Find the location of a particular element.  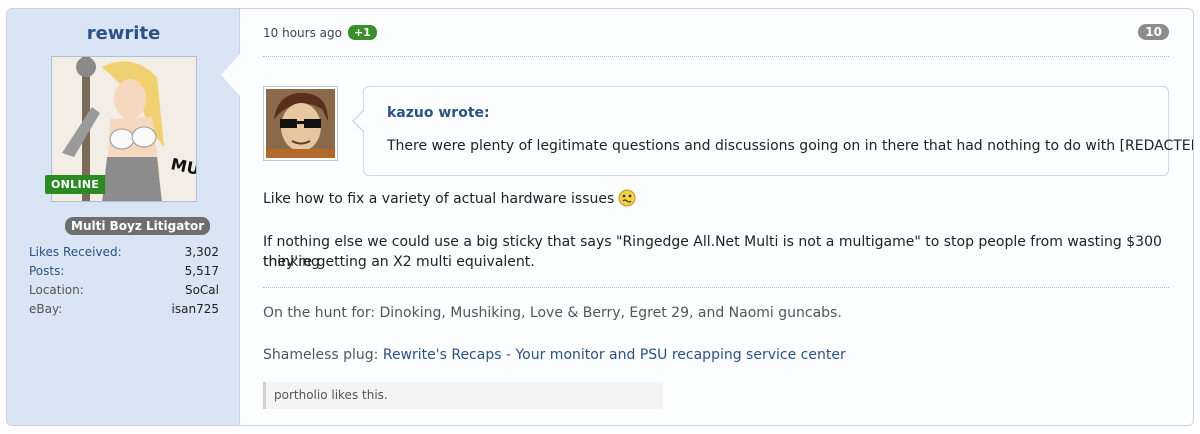

post-body-line-3: they're getting an X2 multi equivalent. is located at coordinates (399, 262).